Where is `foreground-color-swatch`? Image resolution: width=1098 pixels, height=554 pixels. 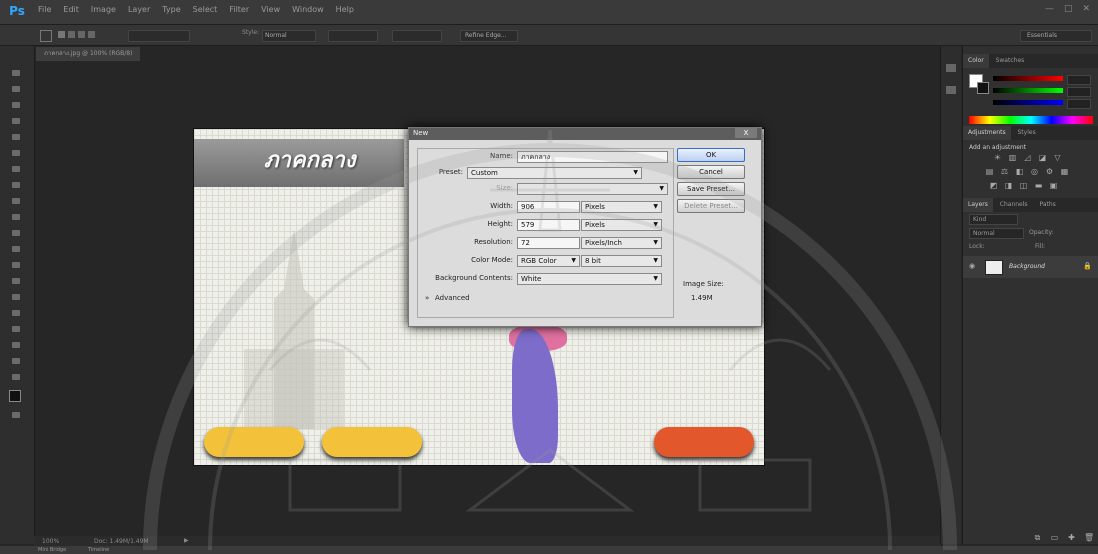 foreground-color-swatch is located at coordinates (15, 396).